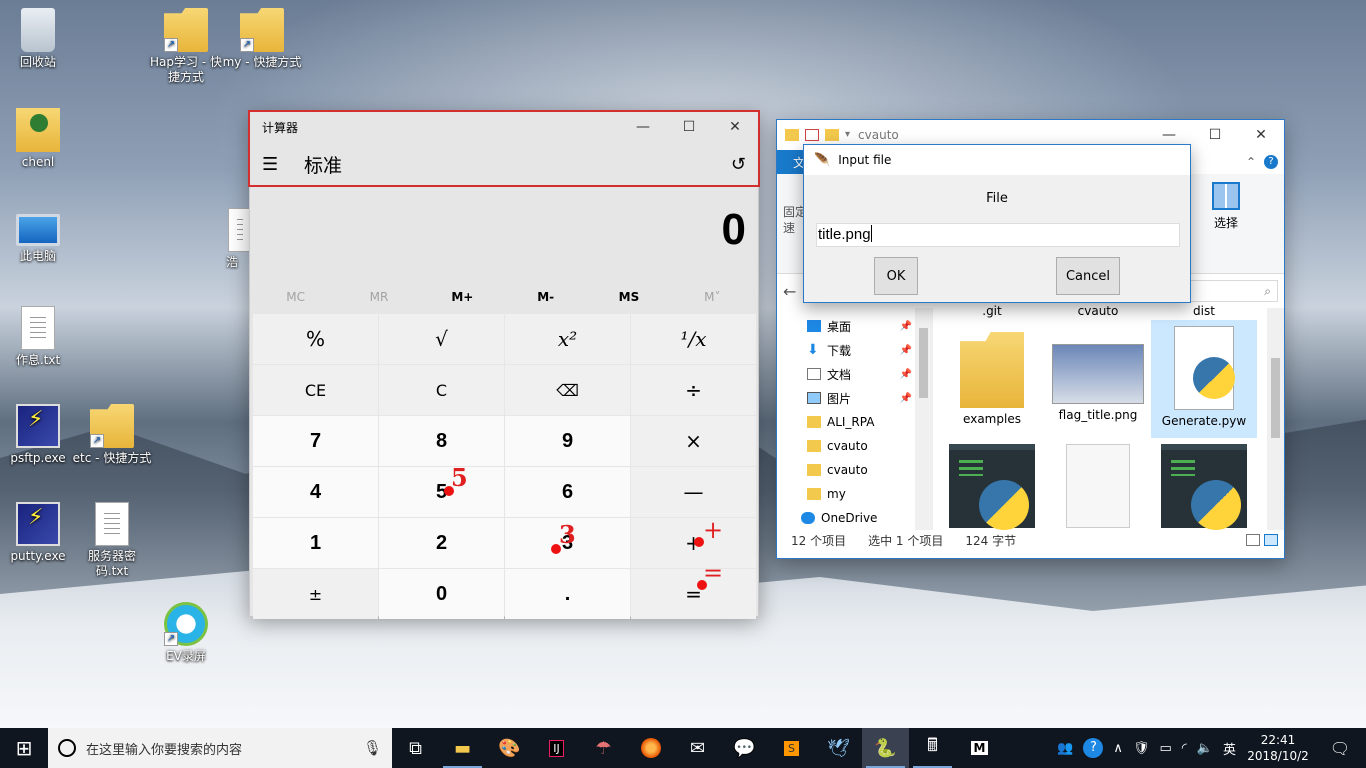 The image size is (1366, 768). I want to click on taskbar-app-firefox, so click(650, 748).